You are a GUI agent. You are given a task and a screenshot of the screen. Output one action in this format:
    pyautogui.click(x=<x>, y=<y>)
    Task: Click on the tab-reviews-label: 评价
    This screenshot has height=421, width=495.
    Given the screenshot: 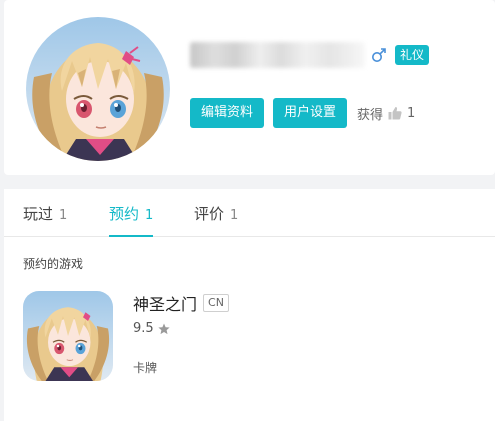 What is the action you would take?
    pyautogui.click(x=209, y=214)
    